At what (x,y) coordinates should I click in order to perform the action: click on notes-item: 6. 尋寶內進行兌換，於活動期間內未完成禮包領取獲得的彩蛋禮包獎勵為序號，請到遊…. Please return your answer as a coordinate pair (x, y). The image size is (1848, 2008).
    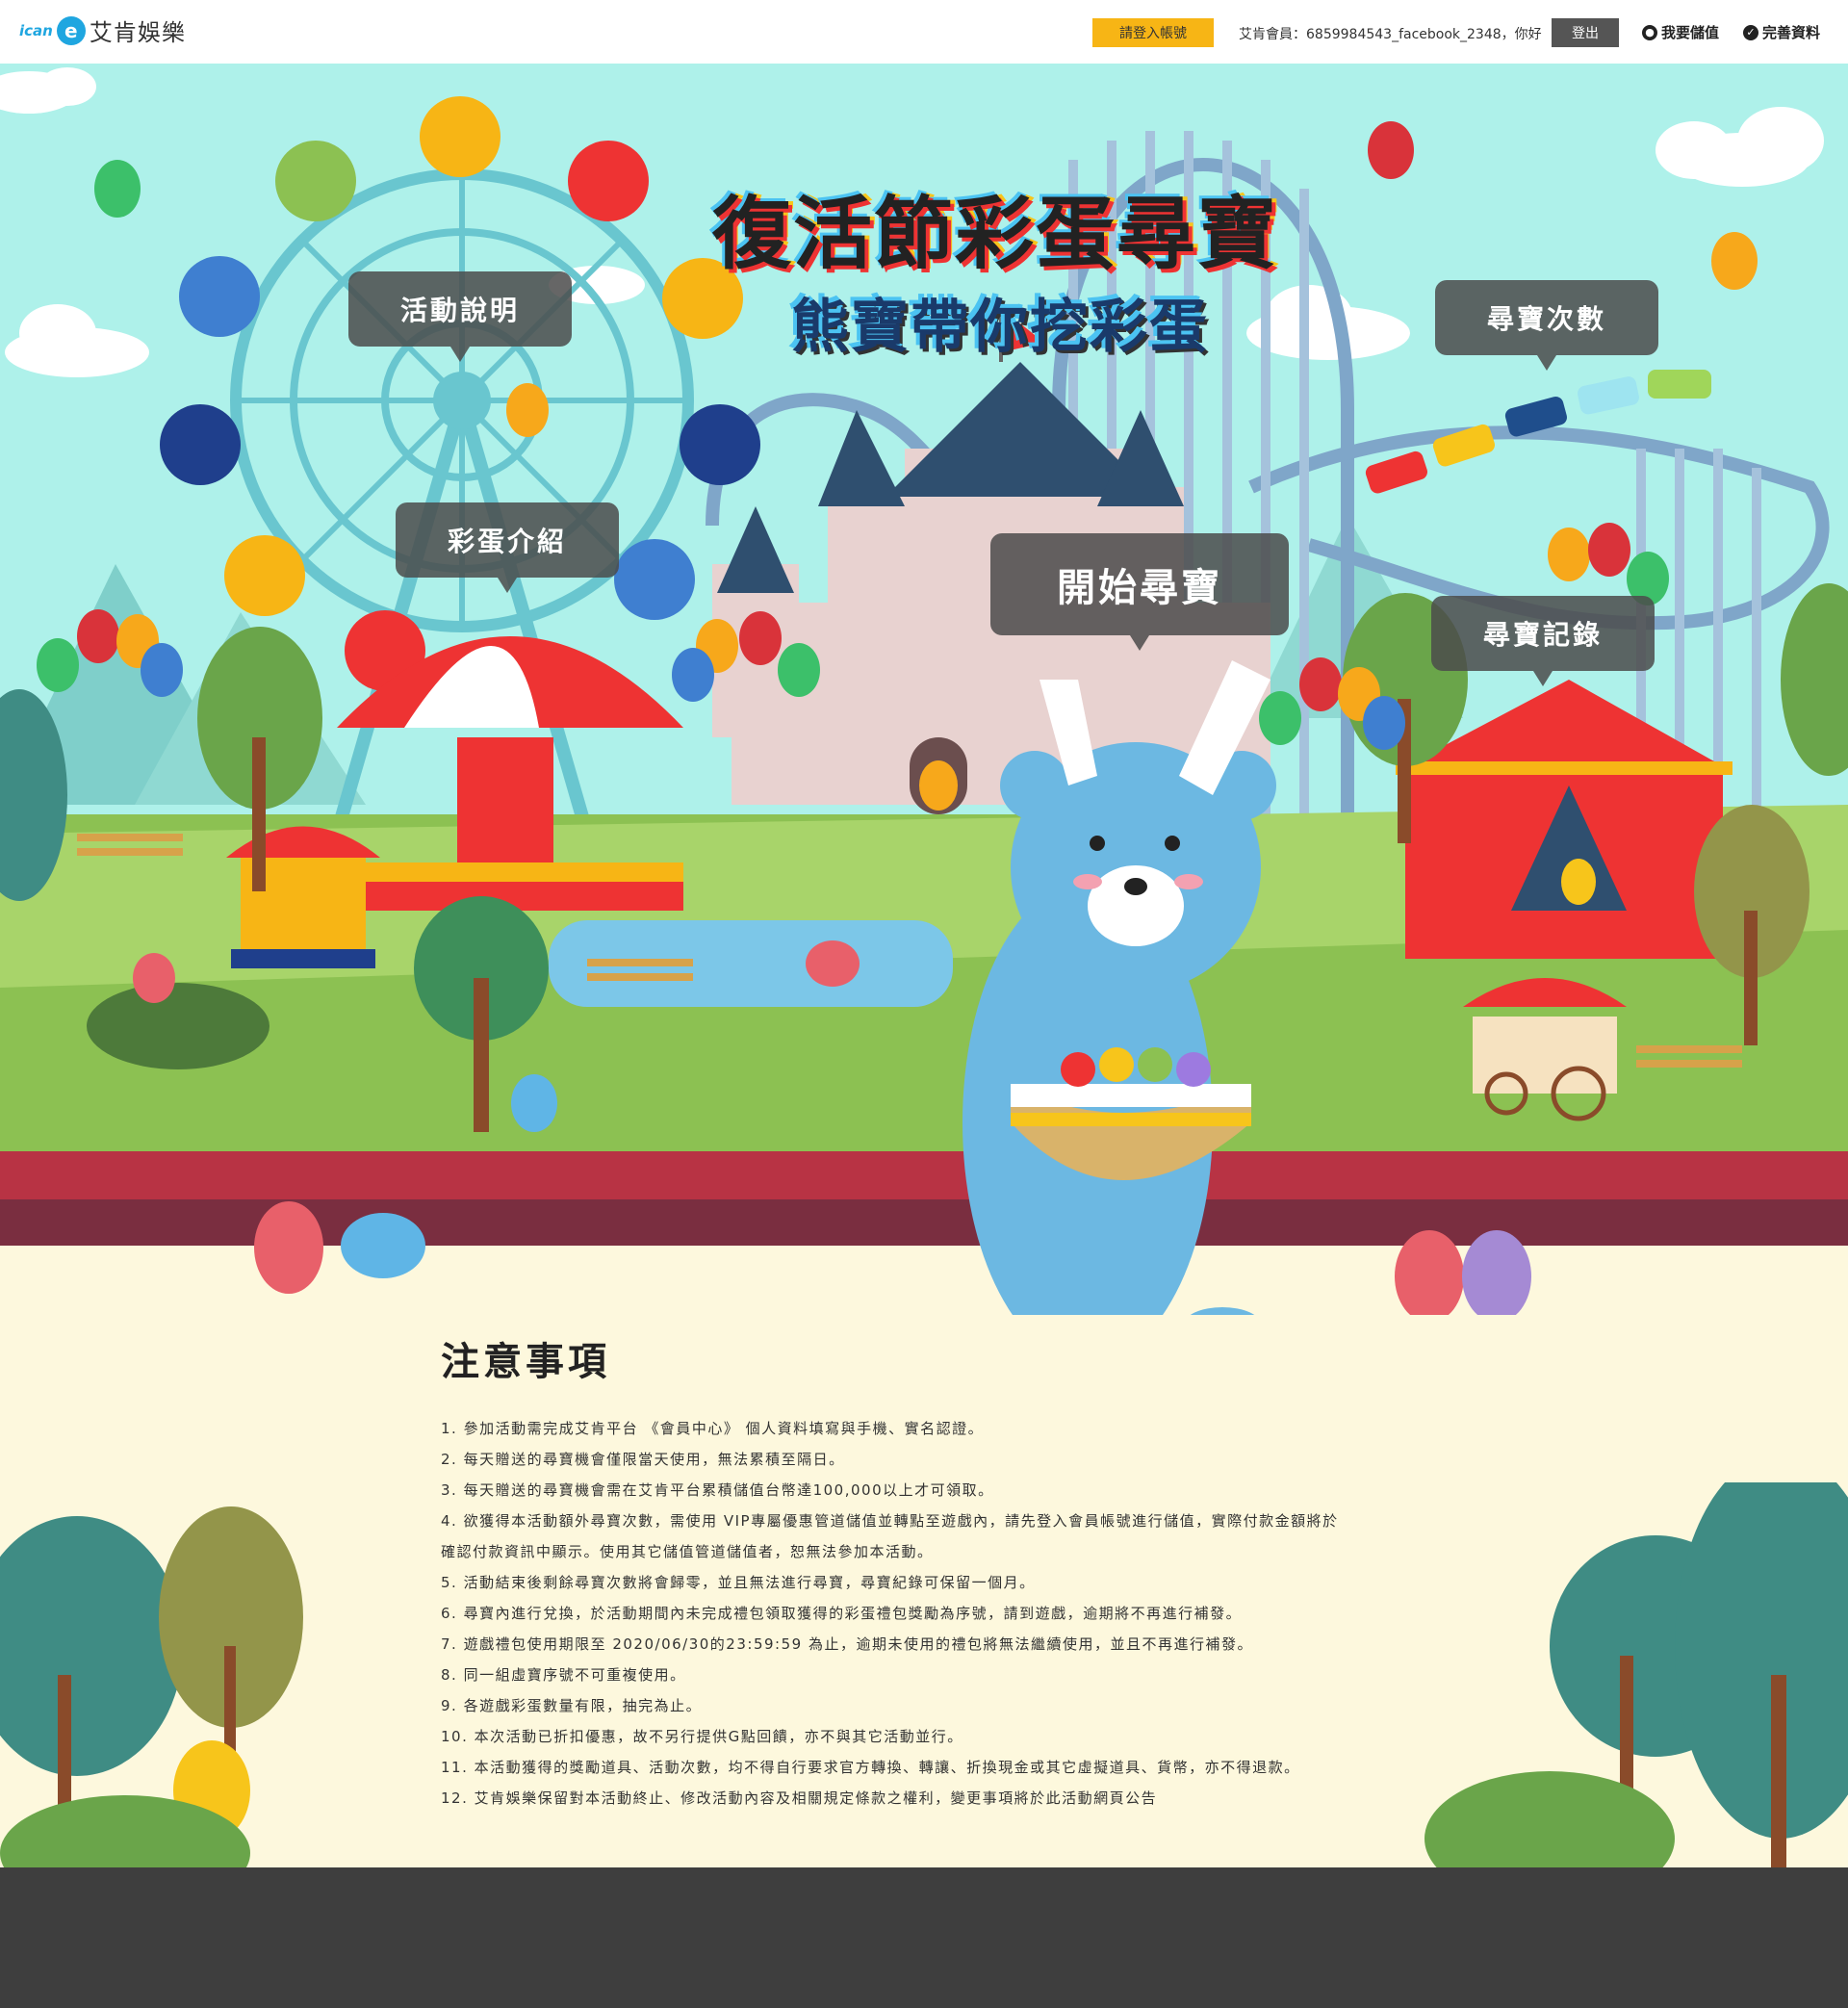
    Looking at the image, I should click on (842, 1613).